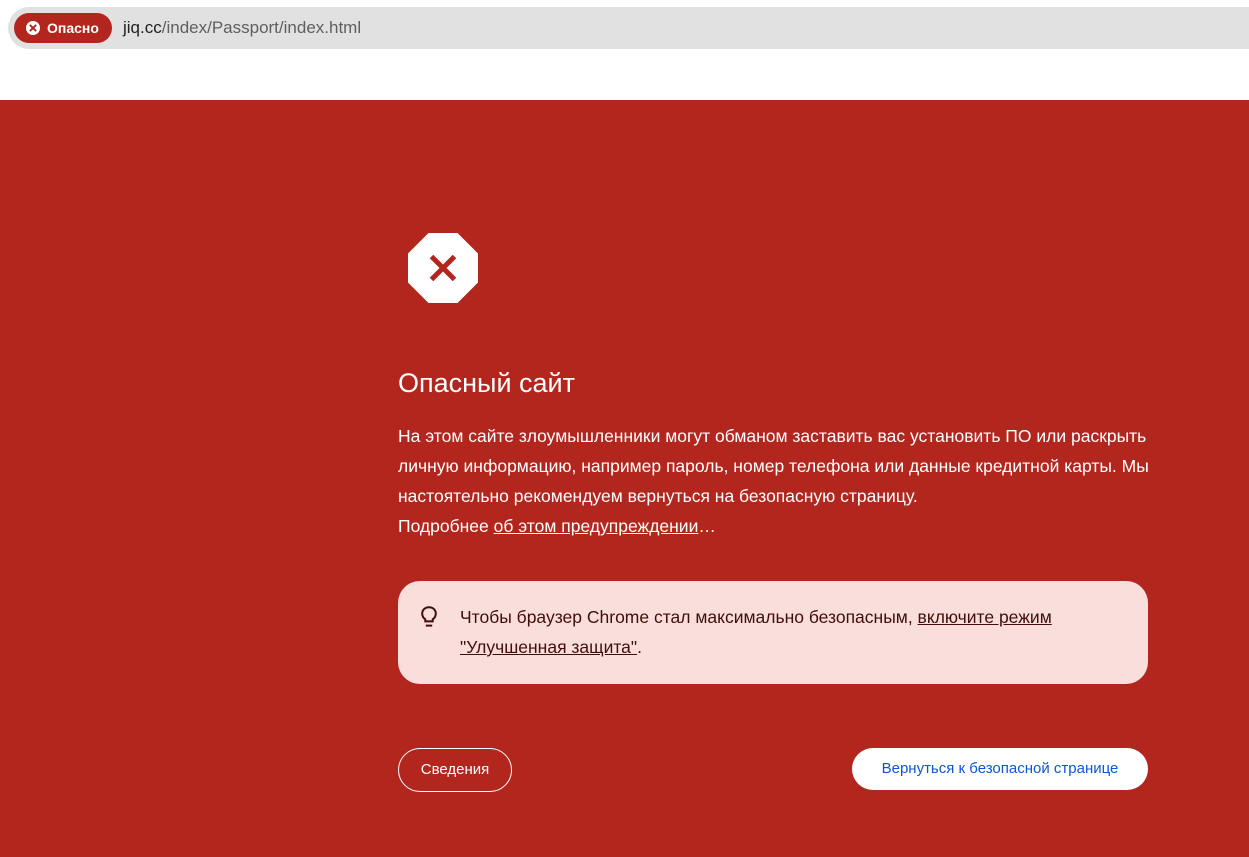  What do you see at coordinates (628, 28) in the screenshot?
I see `address-bar: Опасно jiq.cc/index/Passport/index.html` at bounding box center [628, 28].